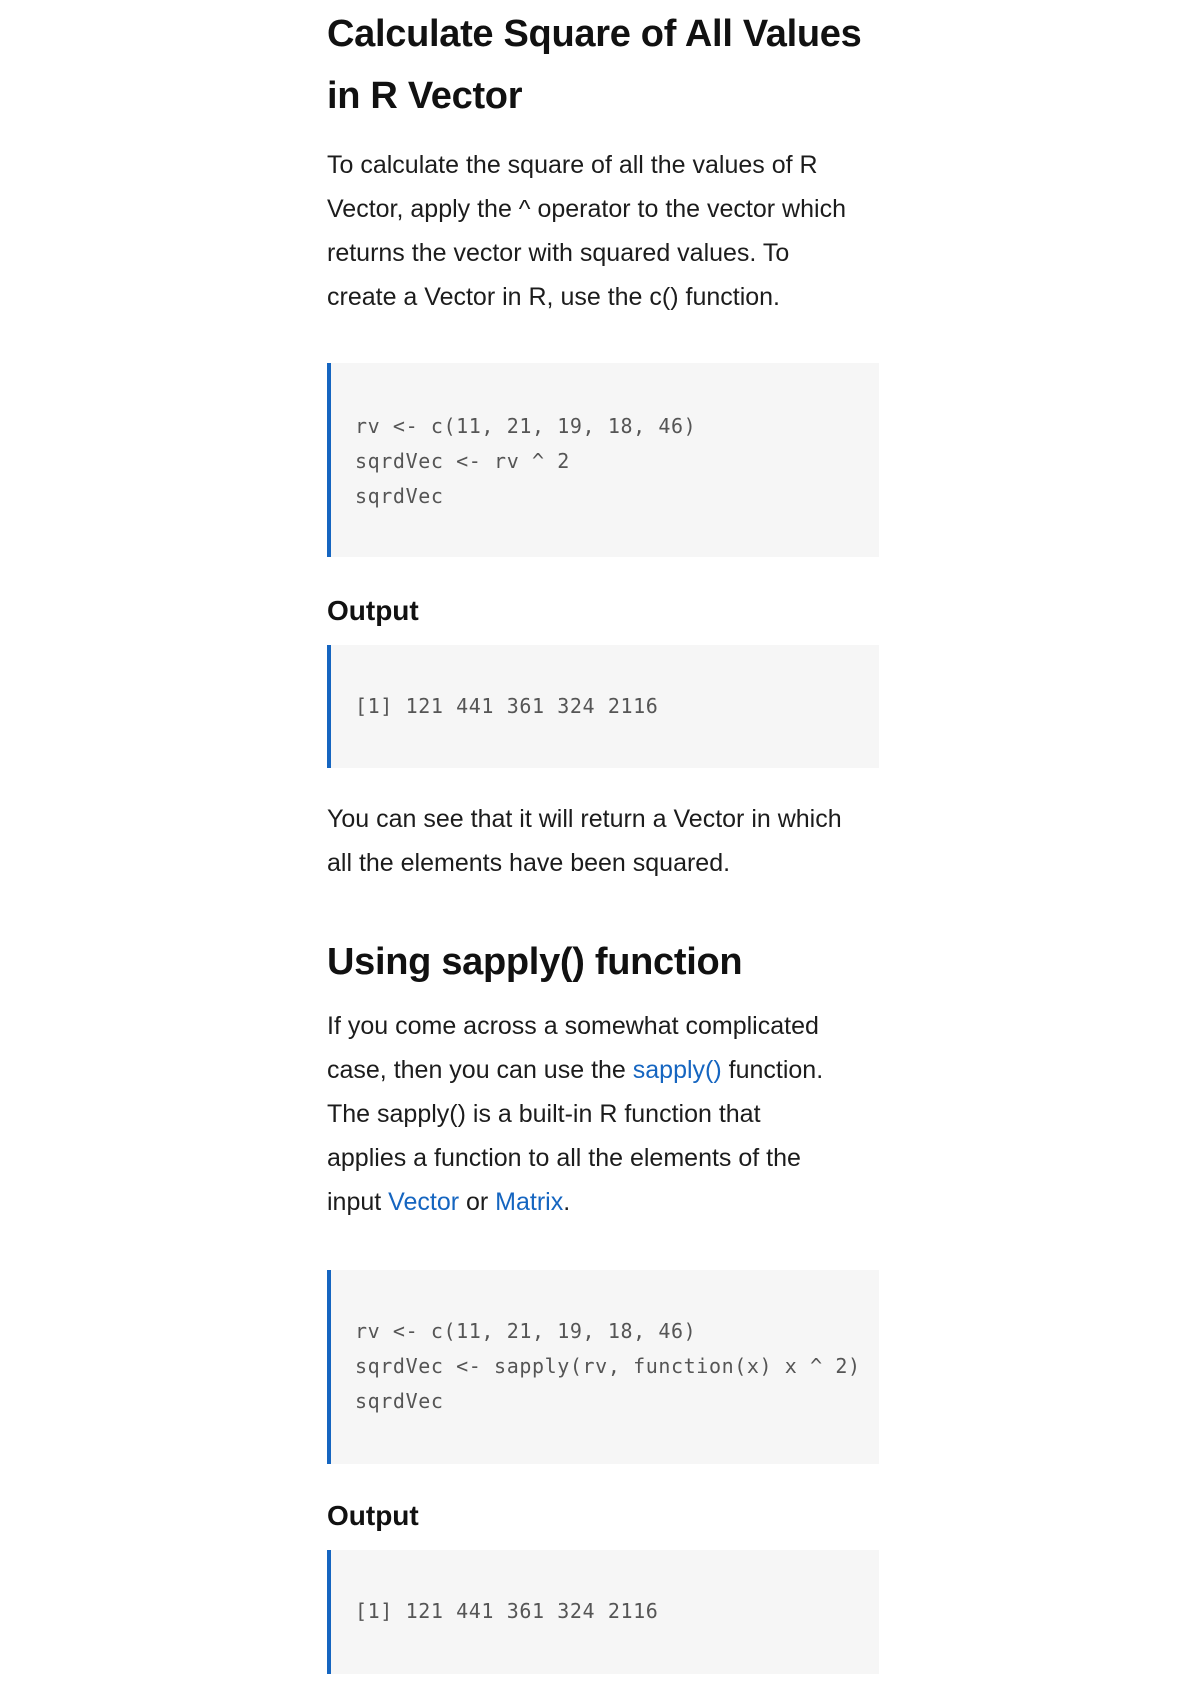 This screenshot has height=1684, width=1190. Describe the element at coordinates (535, 962) in the screenshot. I see `section-2-title: Using sapply() function` at that location.